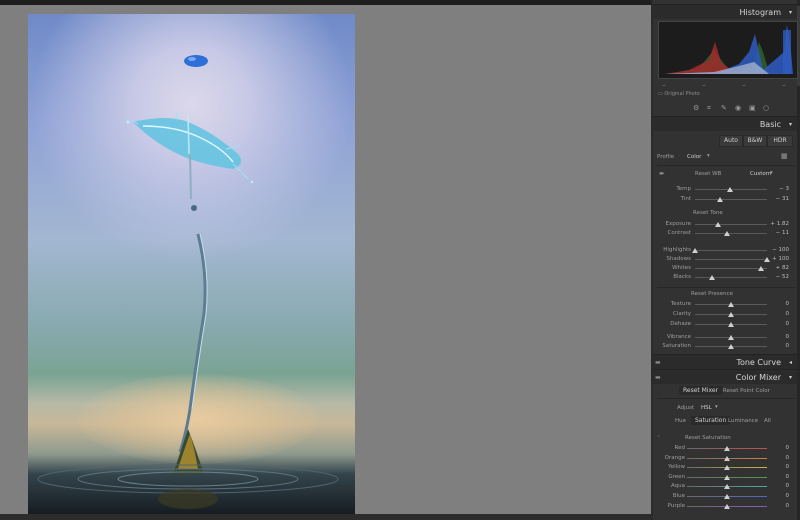 The image size is (800, 520). Describe the element at coordinates (726, 233) in the screenshot. I see `slider-thumb-contrast` at that location.